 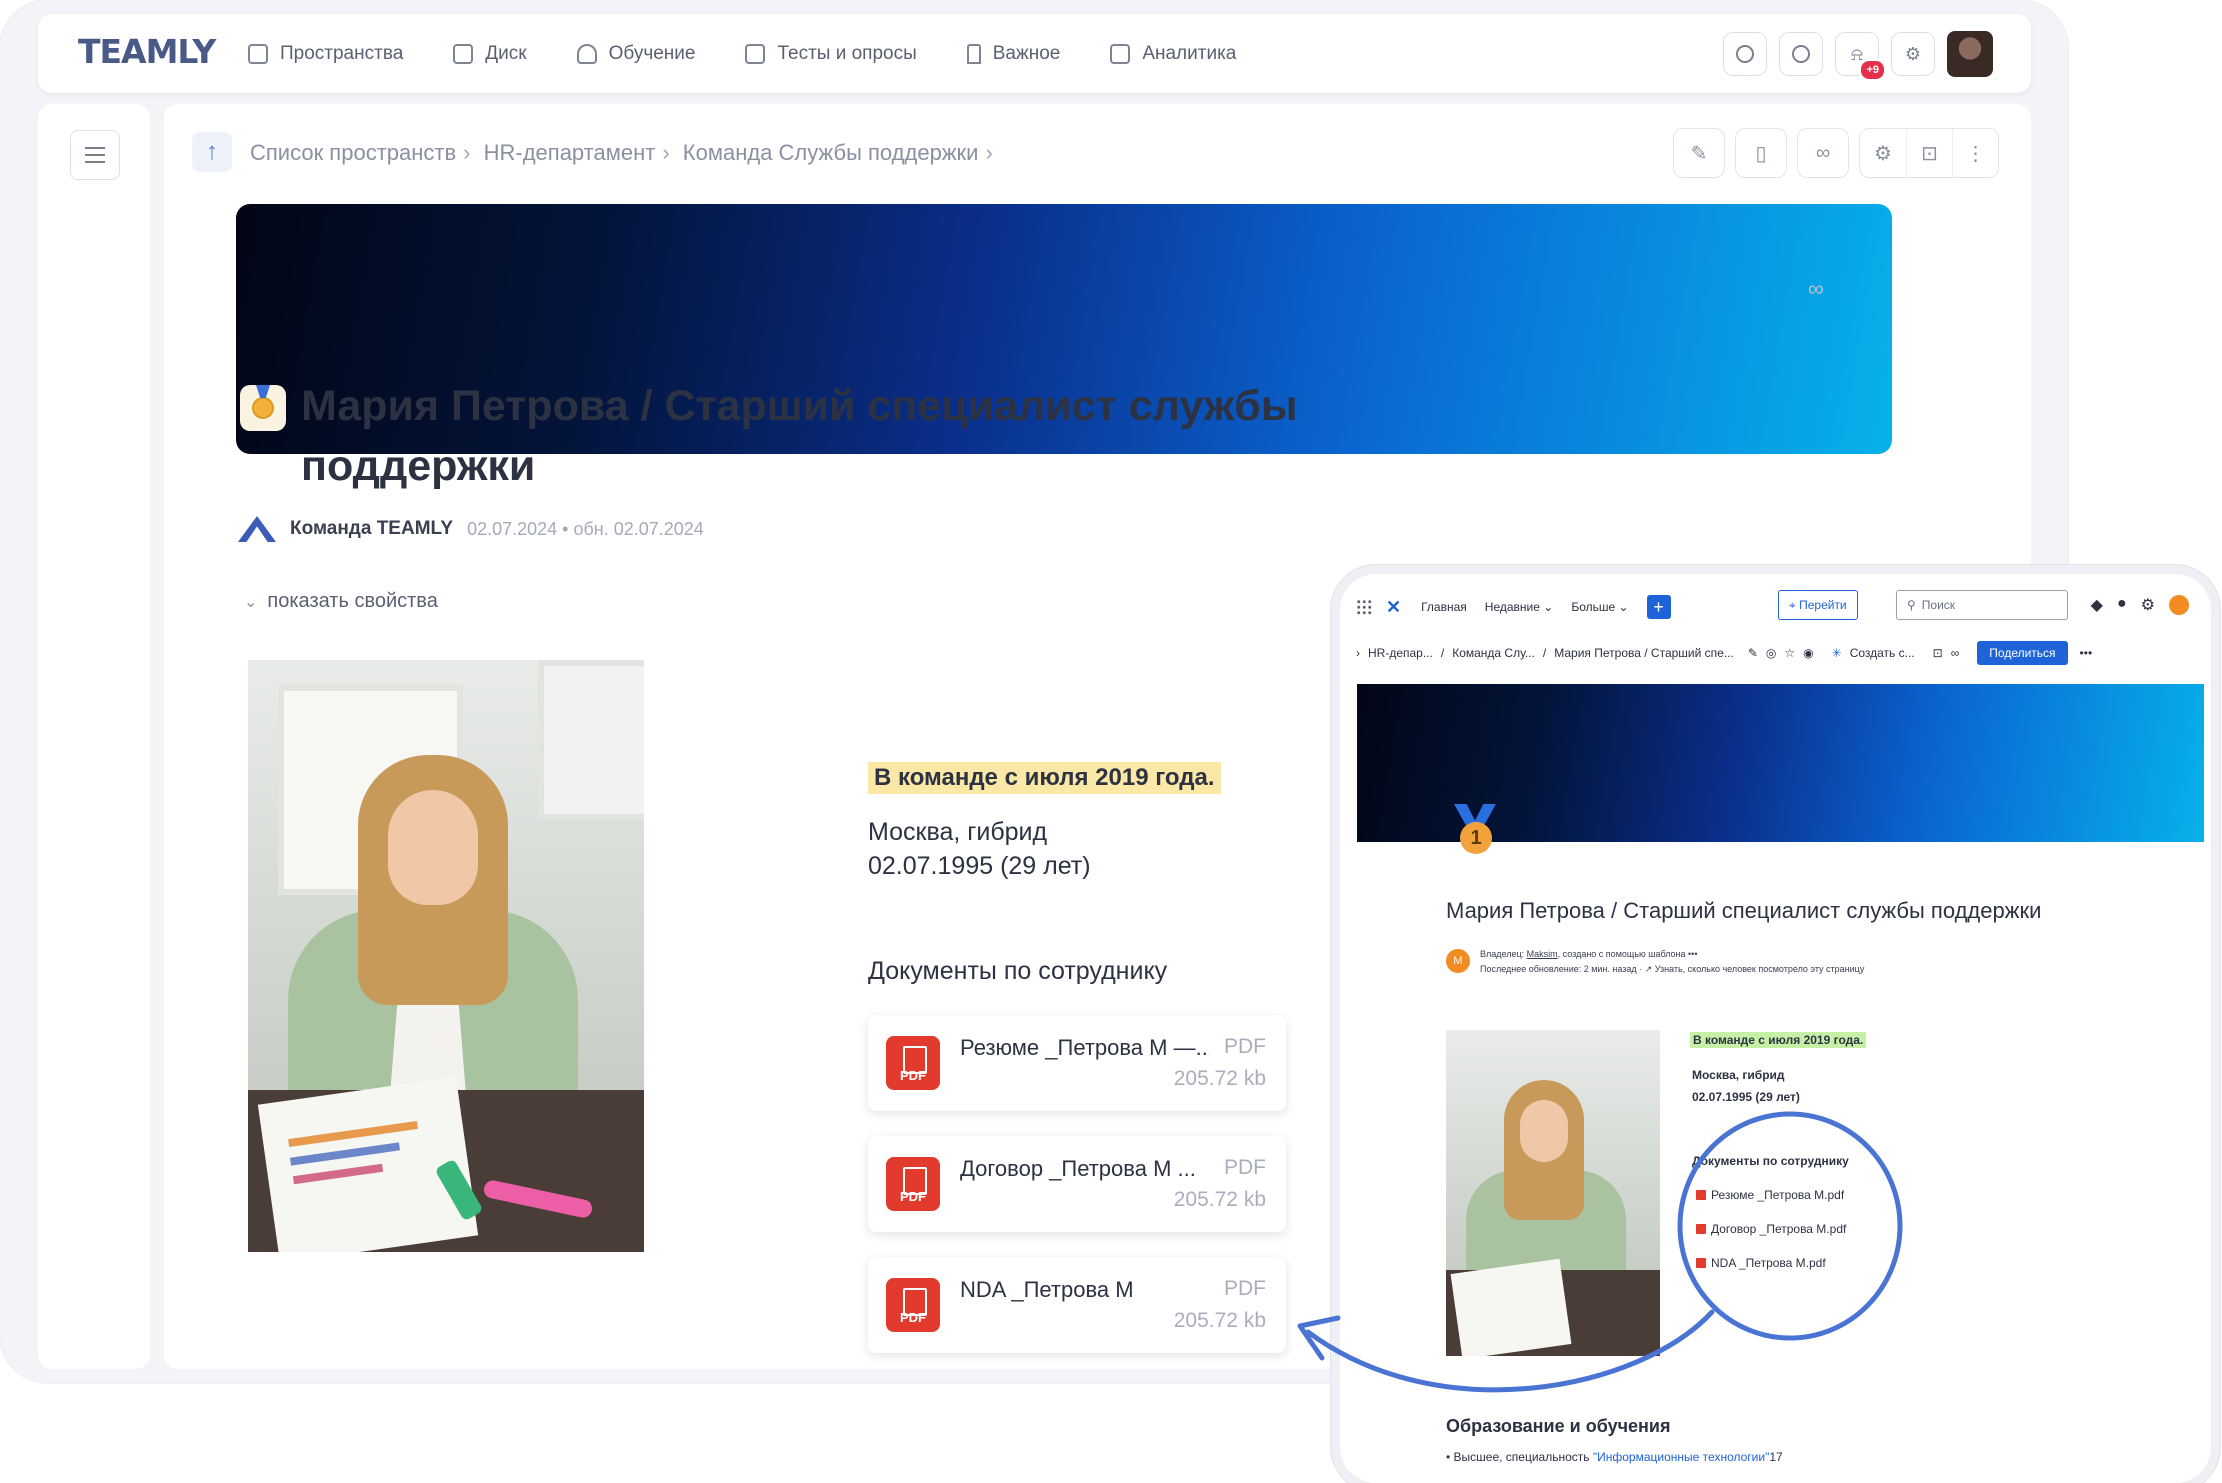 I want to click on highlight-circle, so click(x=1790, y=1226).